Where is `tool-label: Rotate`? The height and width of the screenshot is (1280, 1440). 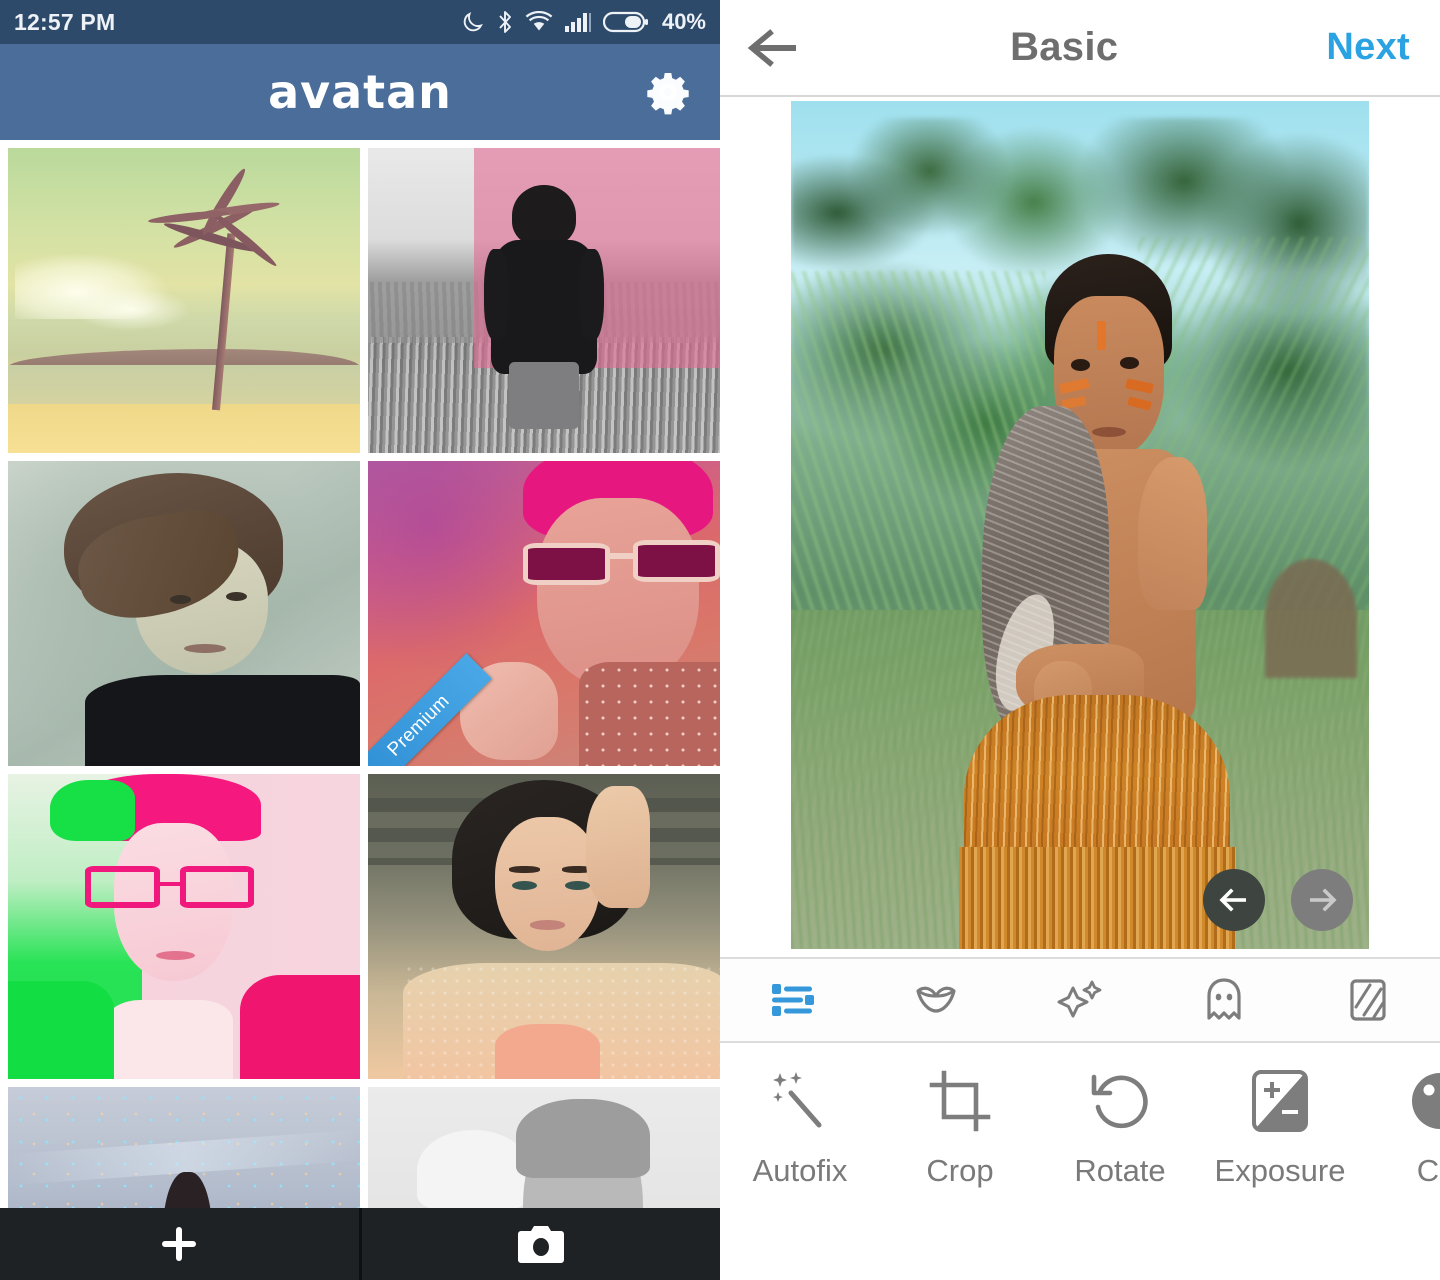
tool-label: Rotate is located at coordinates (1120, 1170).